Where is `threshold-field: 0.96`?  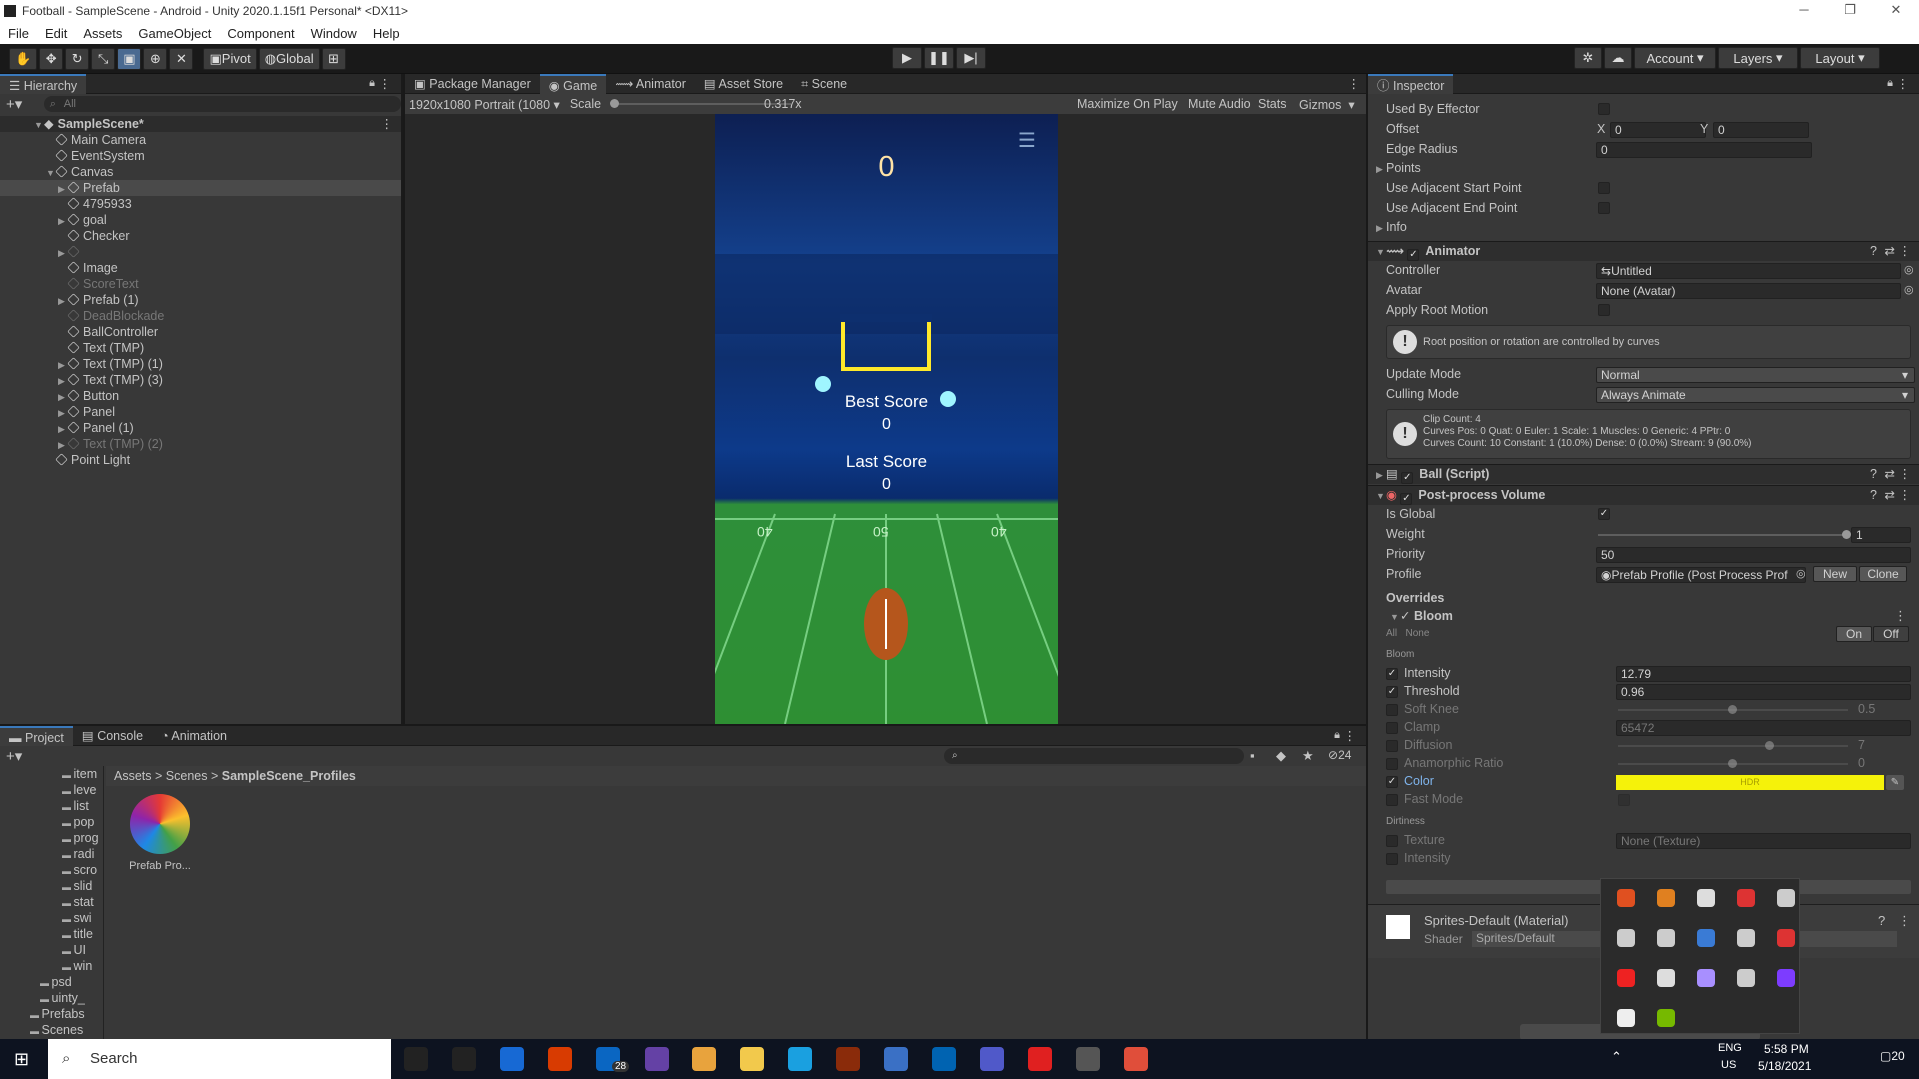 threshold-field: 0.96 is located at coordinates (1763, 692).